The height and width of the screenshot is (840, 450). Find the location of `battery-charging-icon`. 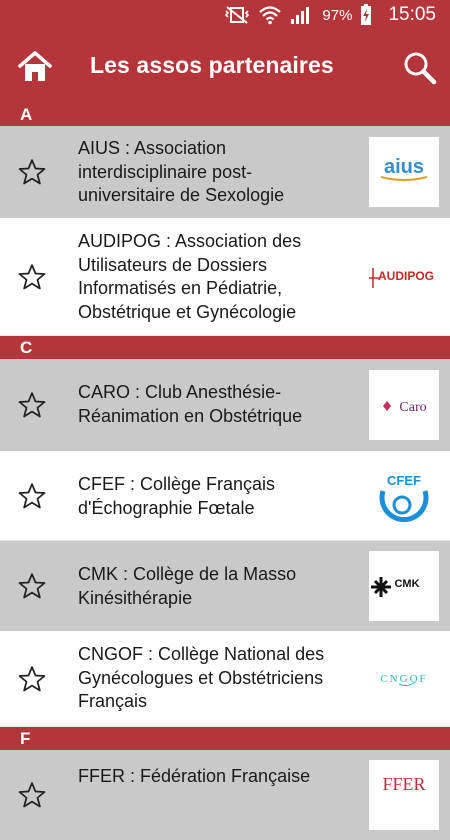

battery-charging-icon is located at coordinates (366, 14).